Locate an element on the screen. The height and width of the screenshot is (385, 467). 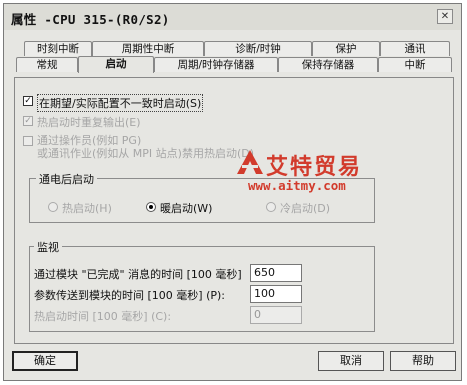
tab-communication: 通讯 is located at coordinates (415, 48).